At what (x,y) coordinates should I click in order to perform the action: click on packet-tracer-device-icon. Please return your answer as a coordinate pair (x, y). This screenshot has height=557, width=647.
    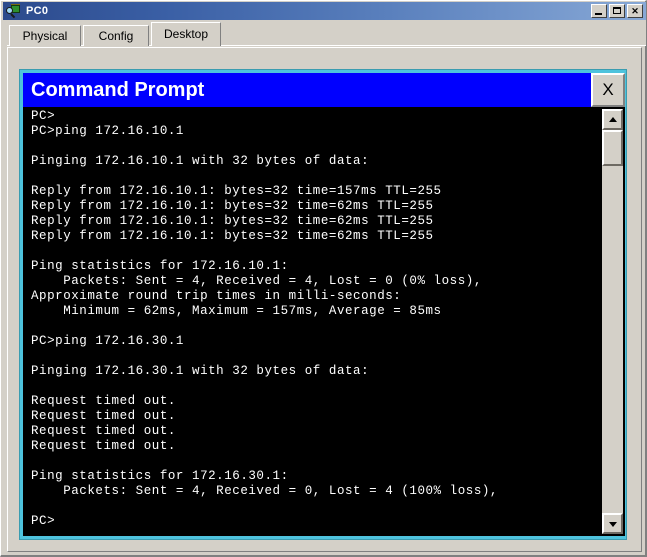
    Looking at the image, I should click on (14, 11).